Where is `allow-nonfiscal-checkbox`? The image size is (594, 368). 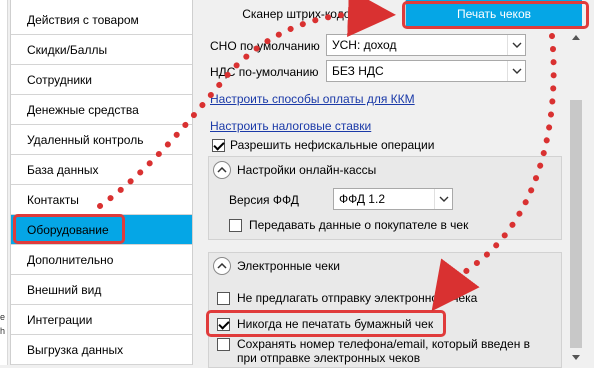
allow-nonfiscal-checkbox is located at coordinates (218, 145).